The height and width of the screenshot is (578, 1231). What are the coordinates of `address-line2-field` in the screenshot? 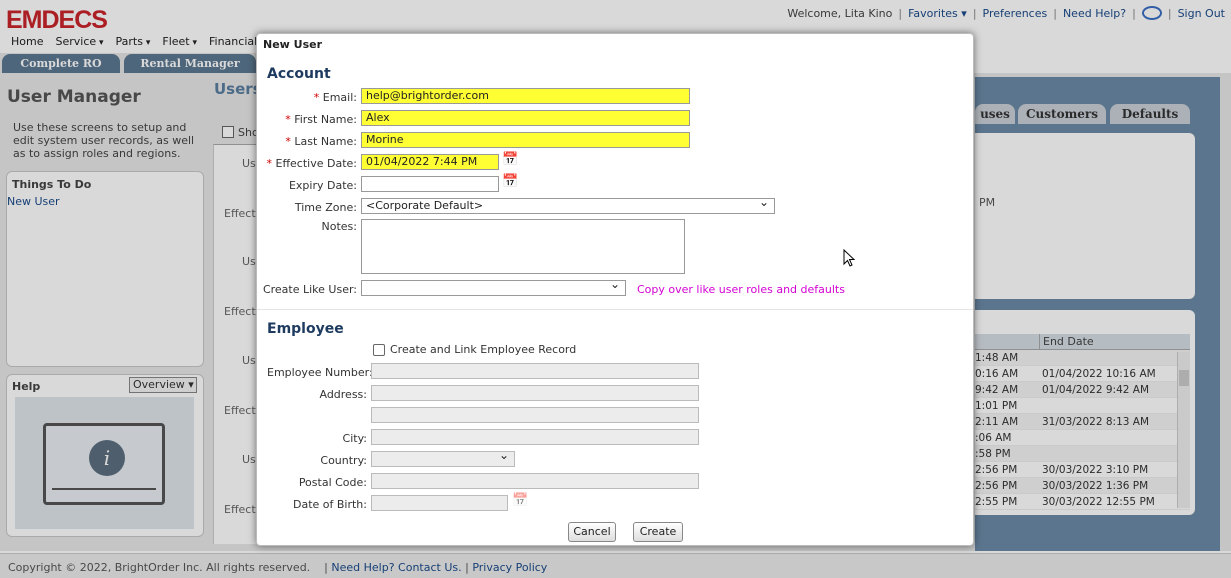 It's located at (535, 415).